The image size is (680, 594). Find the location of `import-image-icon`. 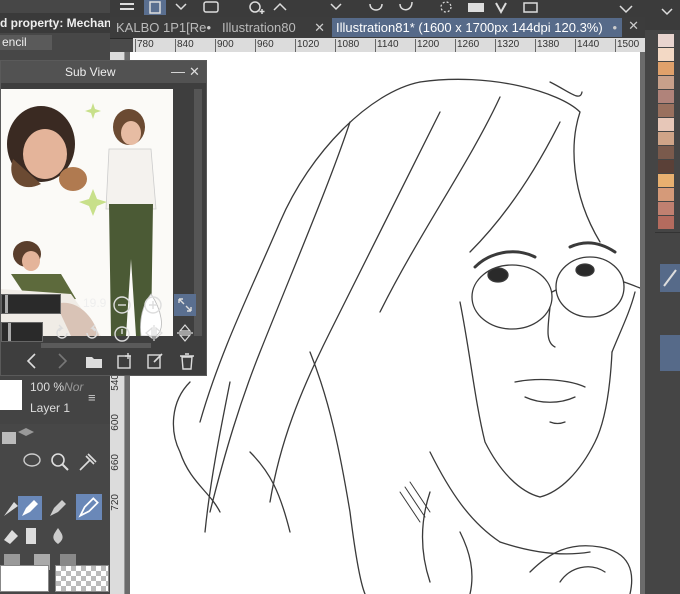

import-image-icon is located at coordinates (94, 361).